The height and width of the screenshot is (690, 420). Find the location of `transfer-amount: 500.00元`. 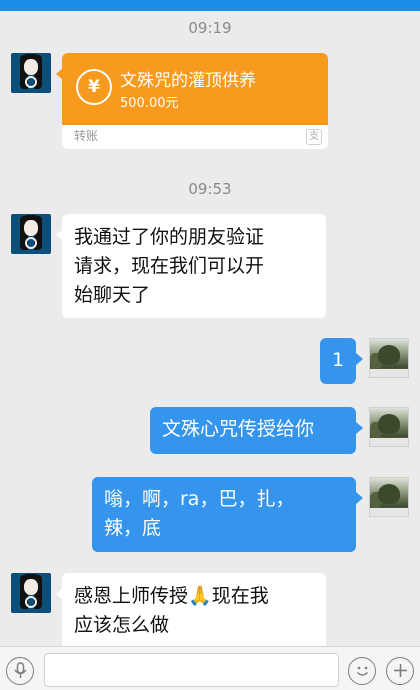

transfer-amount: 500.00元 is located at coordinates (149, 103).